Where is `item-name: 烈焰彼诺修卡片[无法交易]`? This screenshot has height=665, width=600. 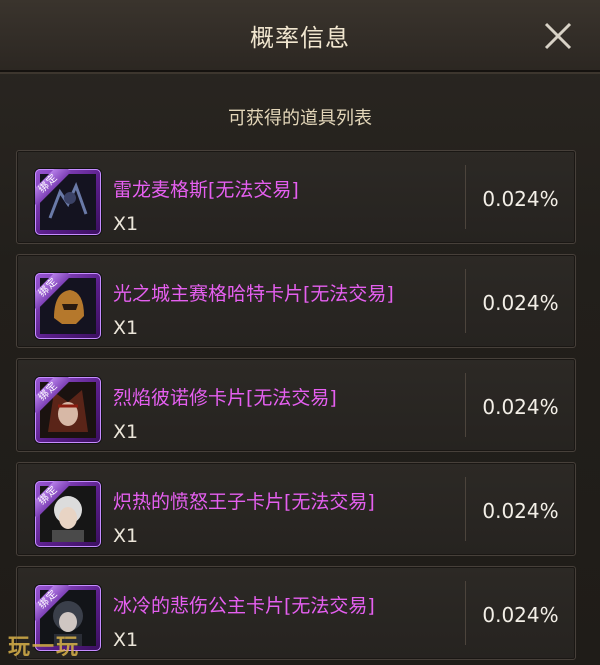
item-name: 烈焰彼诺修卡片[无法交易] is located at coordinates (225, 398).